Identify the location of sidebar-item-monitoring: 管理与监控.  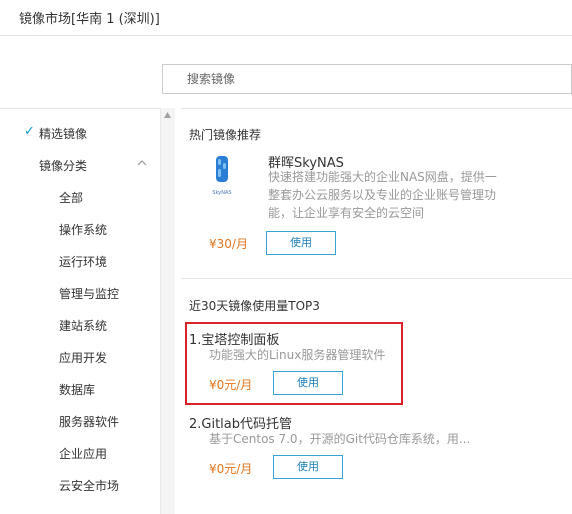
(89, 293).